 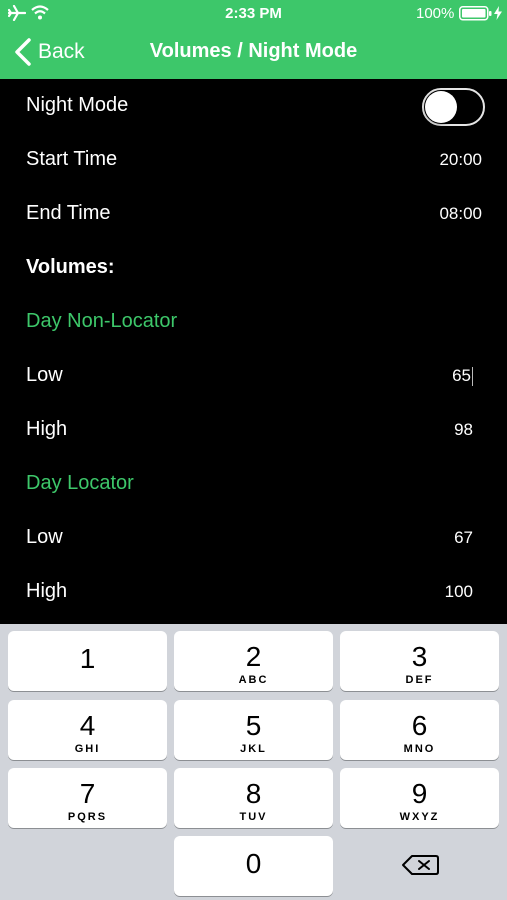 What do you see at coordinates (419, 656) in the screenshot?
I see `key-number: 3` at bounding box center [419, 656].